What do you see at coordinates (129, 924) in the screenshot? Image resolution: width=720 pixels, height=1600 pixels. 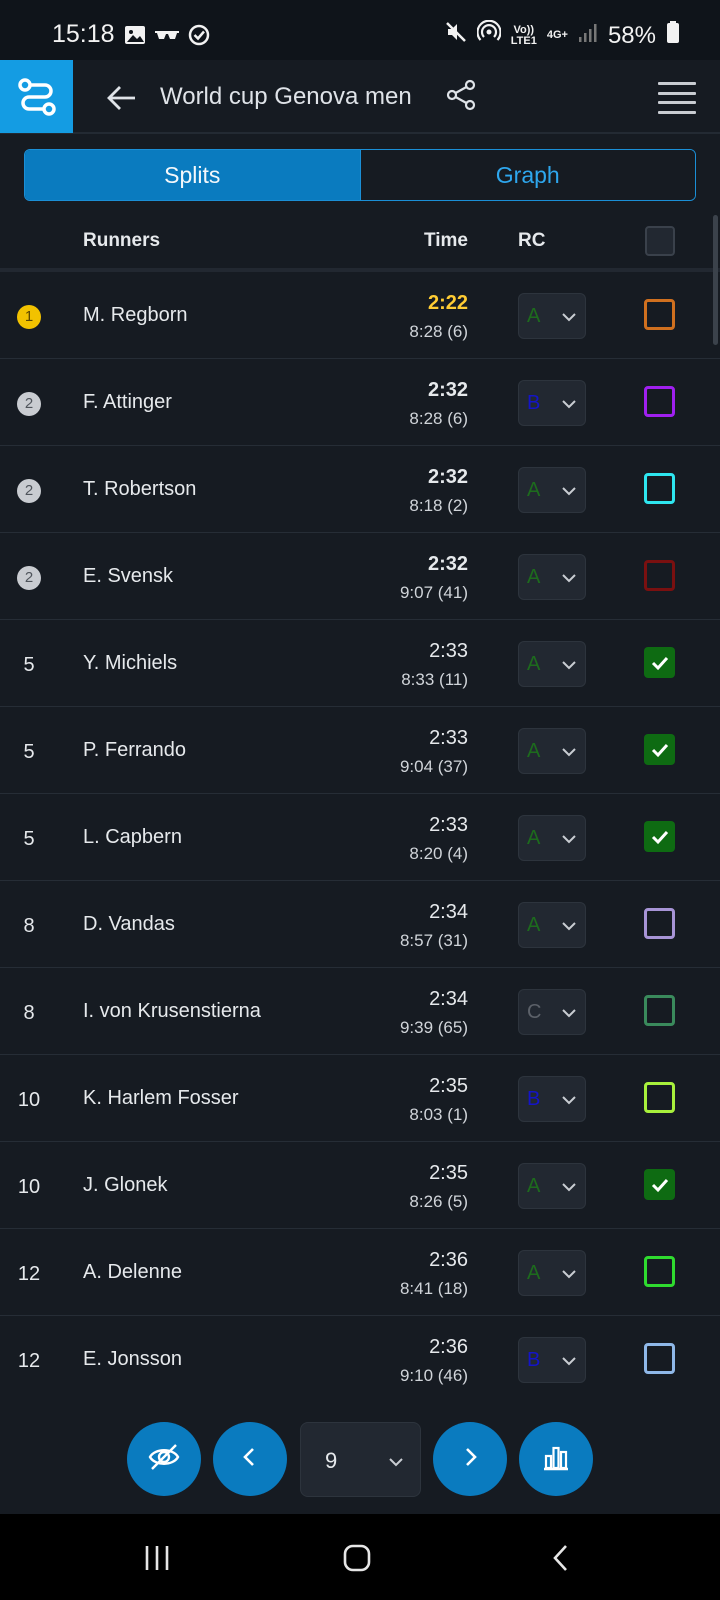 I see `runner-name: D. Vandas` at bounding box center [129, 924].